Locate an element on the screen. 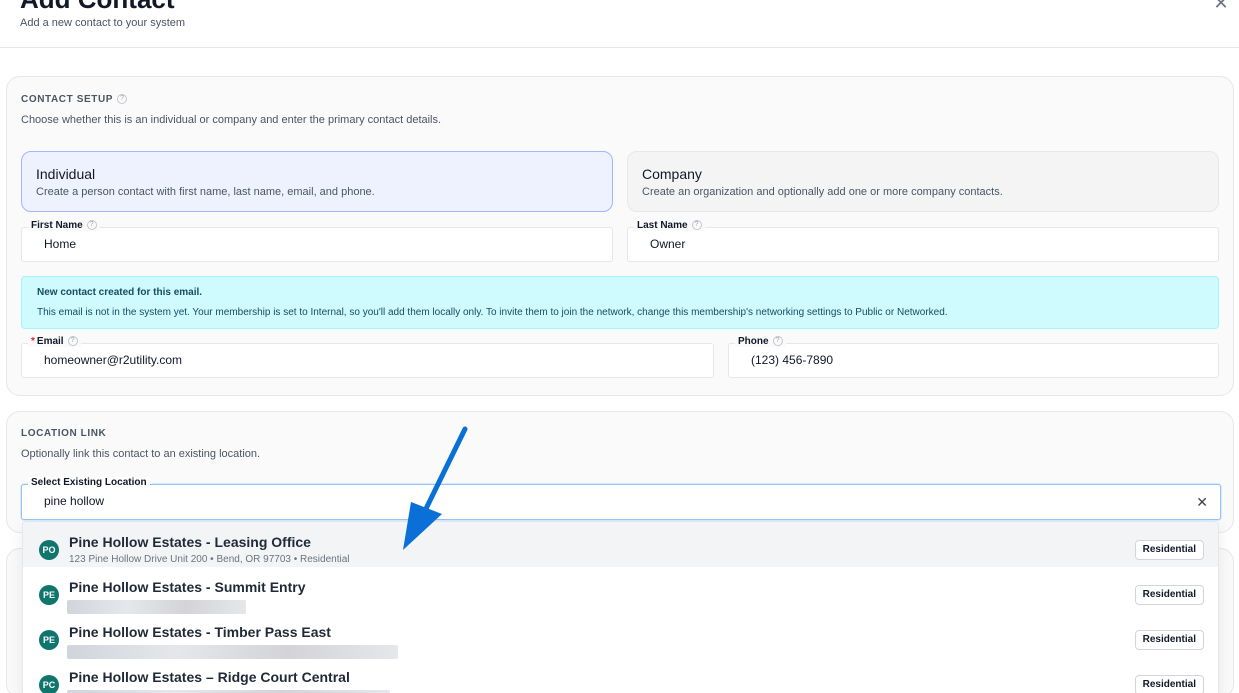  last-name-value: Owner is located at coordinates (886, 244).